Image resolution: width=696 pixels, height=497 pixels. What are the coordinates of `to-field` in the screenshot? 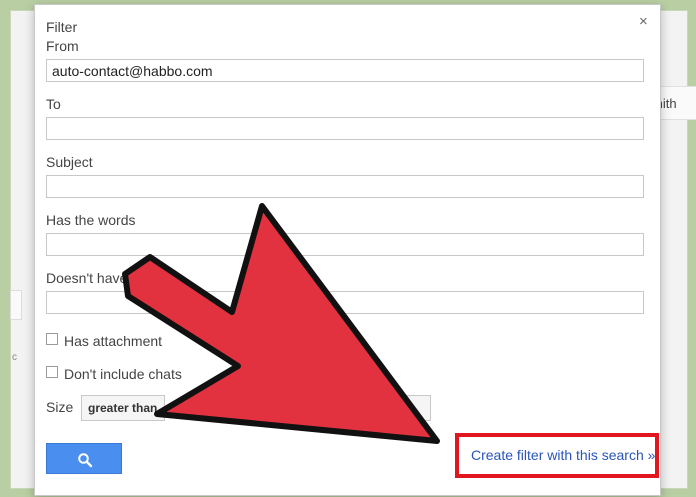 It's located at (345, 128).